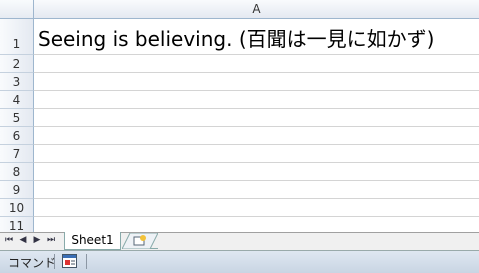  Describe the element at coordinates (236, 39) in the screenshot. I see `cell-a1-text: Seeing is believing. (百聞は一見に如かず)` at that location.